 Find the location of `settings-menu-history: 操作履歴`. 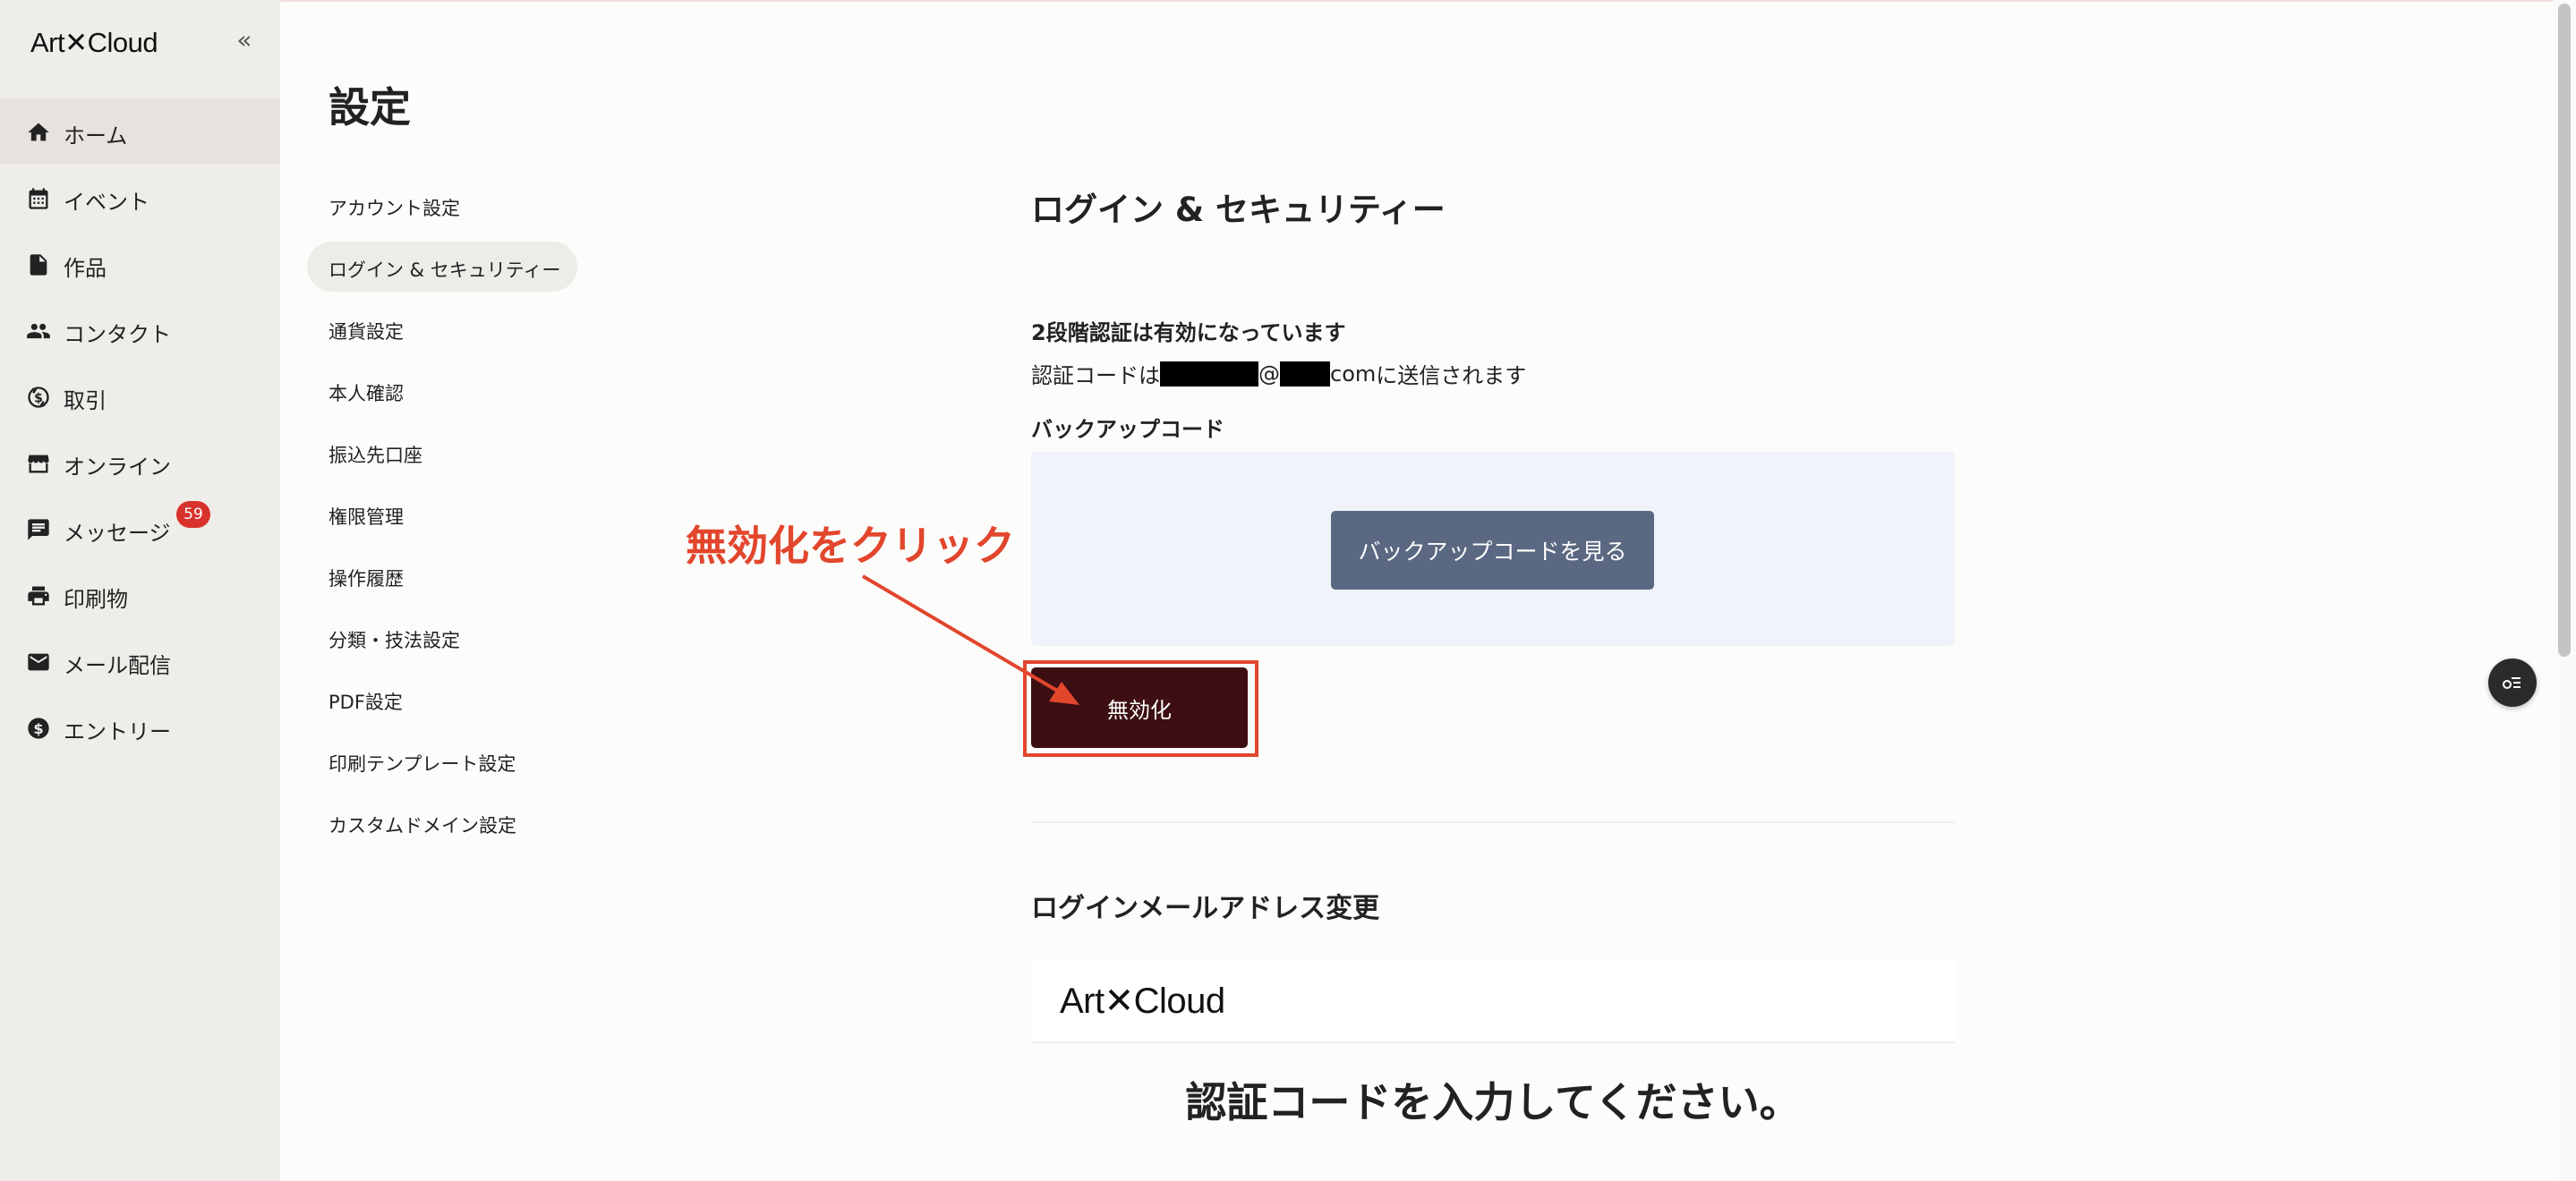

settings-menu-history: 操作履歴 is located at coordinates (442, 575).